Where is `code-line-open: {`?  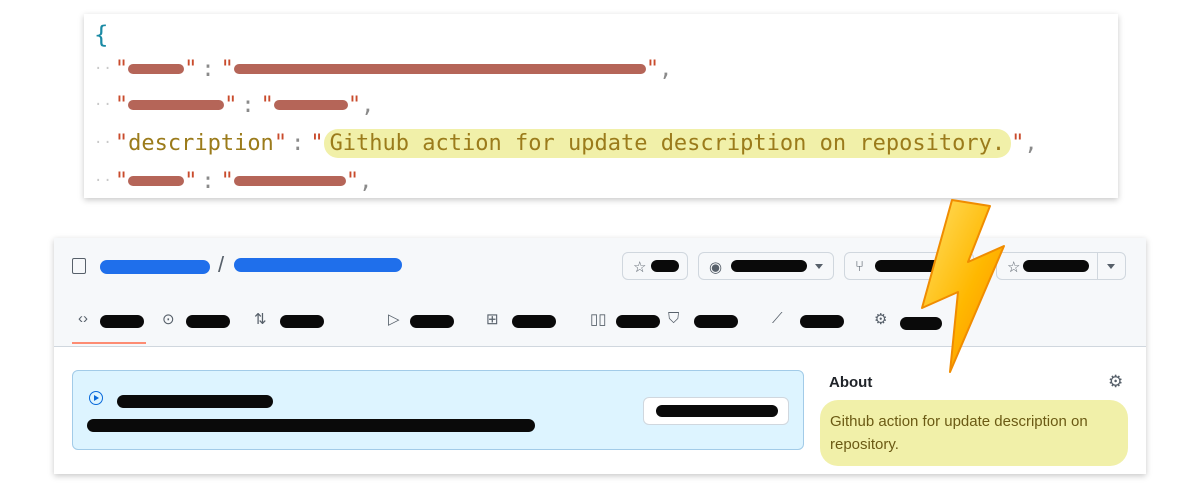 code-line-open: { is located at coordinates (101, 35).